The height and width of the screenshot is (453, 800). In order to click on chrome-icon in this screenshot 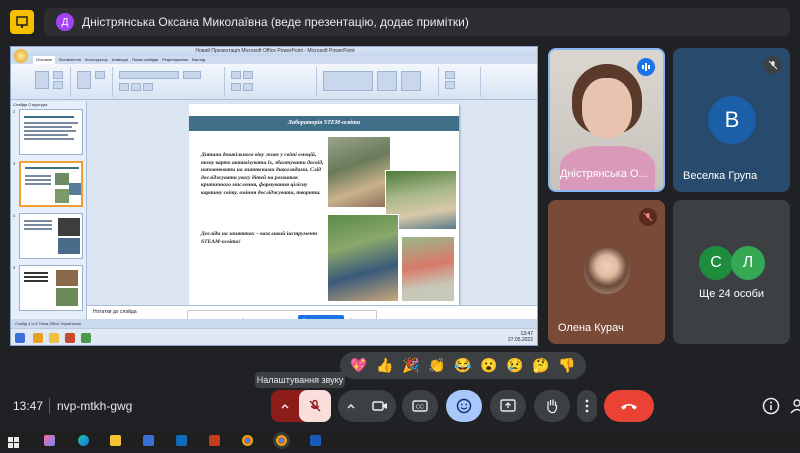, I will do `click(247, 440)`.